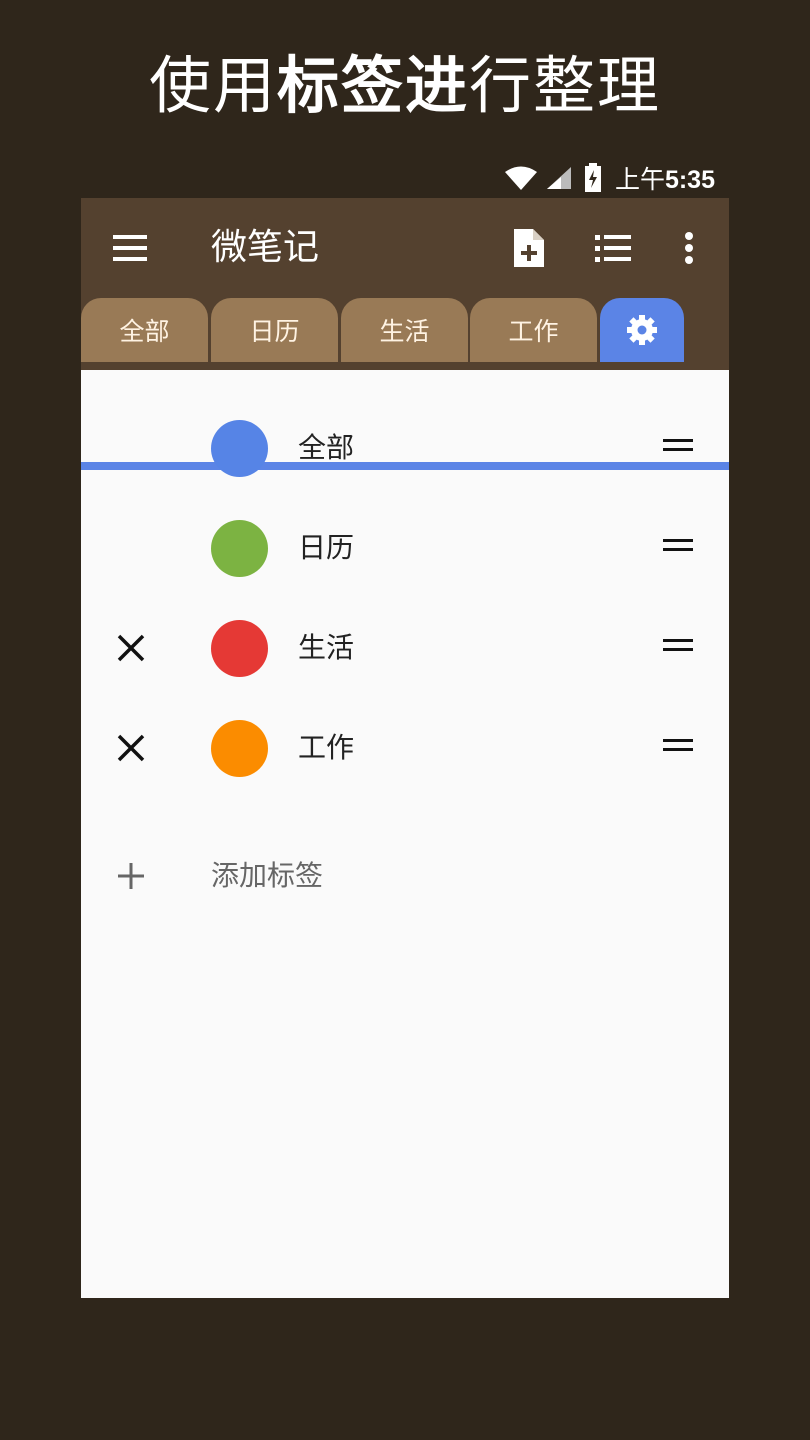 This screenshot has width=810, height=1440. I want to click on tag-tabs: 全部 日历 生活 工作, so click(405, 384).